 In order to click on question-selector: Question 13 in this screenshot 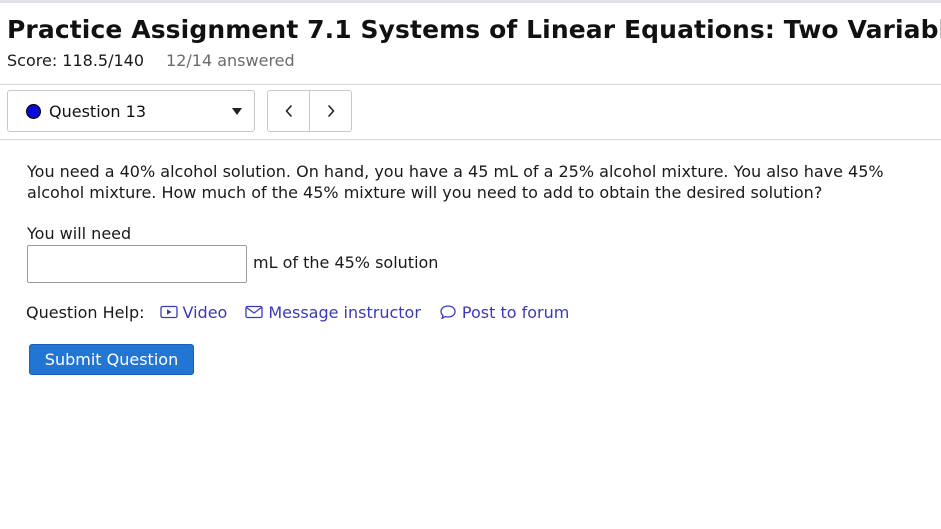, I will do `click(131, 111)`.